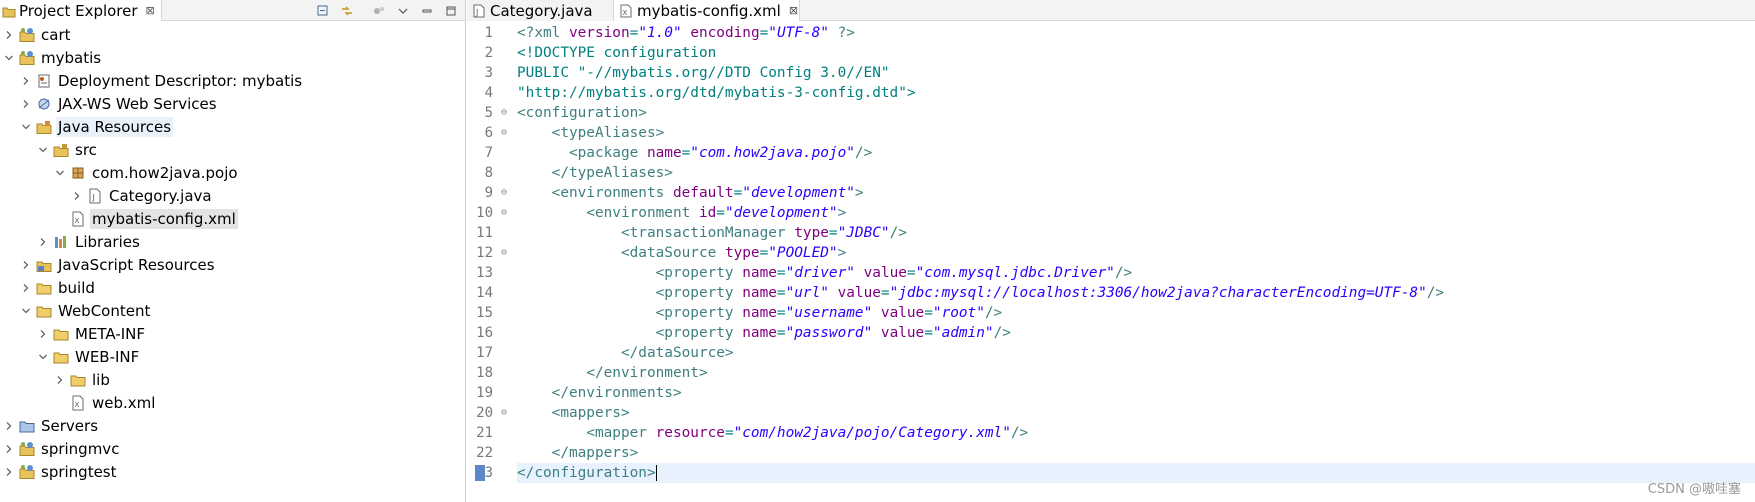 The width and height of the screenshot is (1755, 502). Describe the element at coordinates (232, 57) in the screenshot. I see `tree-item-mybatis: mybatis` at that location.